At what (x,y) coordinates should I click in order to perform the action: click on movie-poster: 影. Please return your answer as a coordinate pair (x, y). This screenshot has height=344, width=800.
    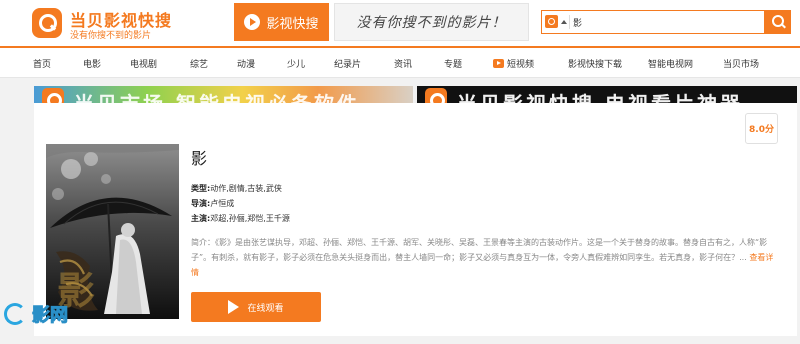
    Looking at the image, I should click on (112, 231).